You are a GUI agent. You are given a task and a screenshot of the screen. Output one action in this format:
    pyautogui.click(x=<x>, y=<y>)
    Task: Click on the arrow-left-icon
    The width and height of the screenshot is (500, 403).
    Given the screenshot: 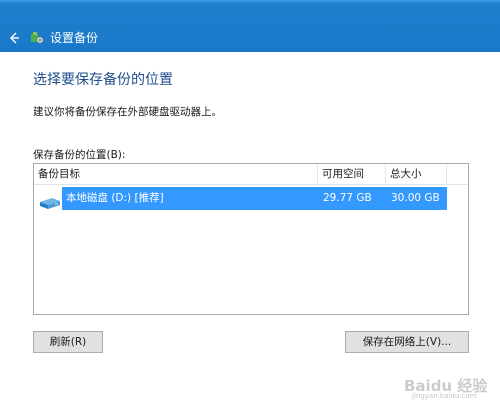 What is the action you would take?
    pyautogui.click(x=14, y=38)
    